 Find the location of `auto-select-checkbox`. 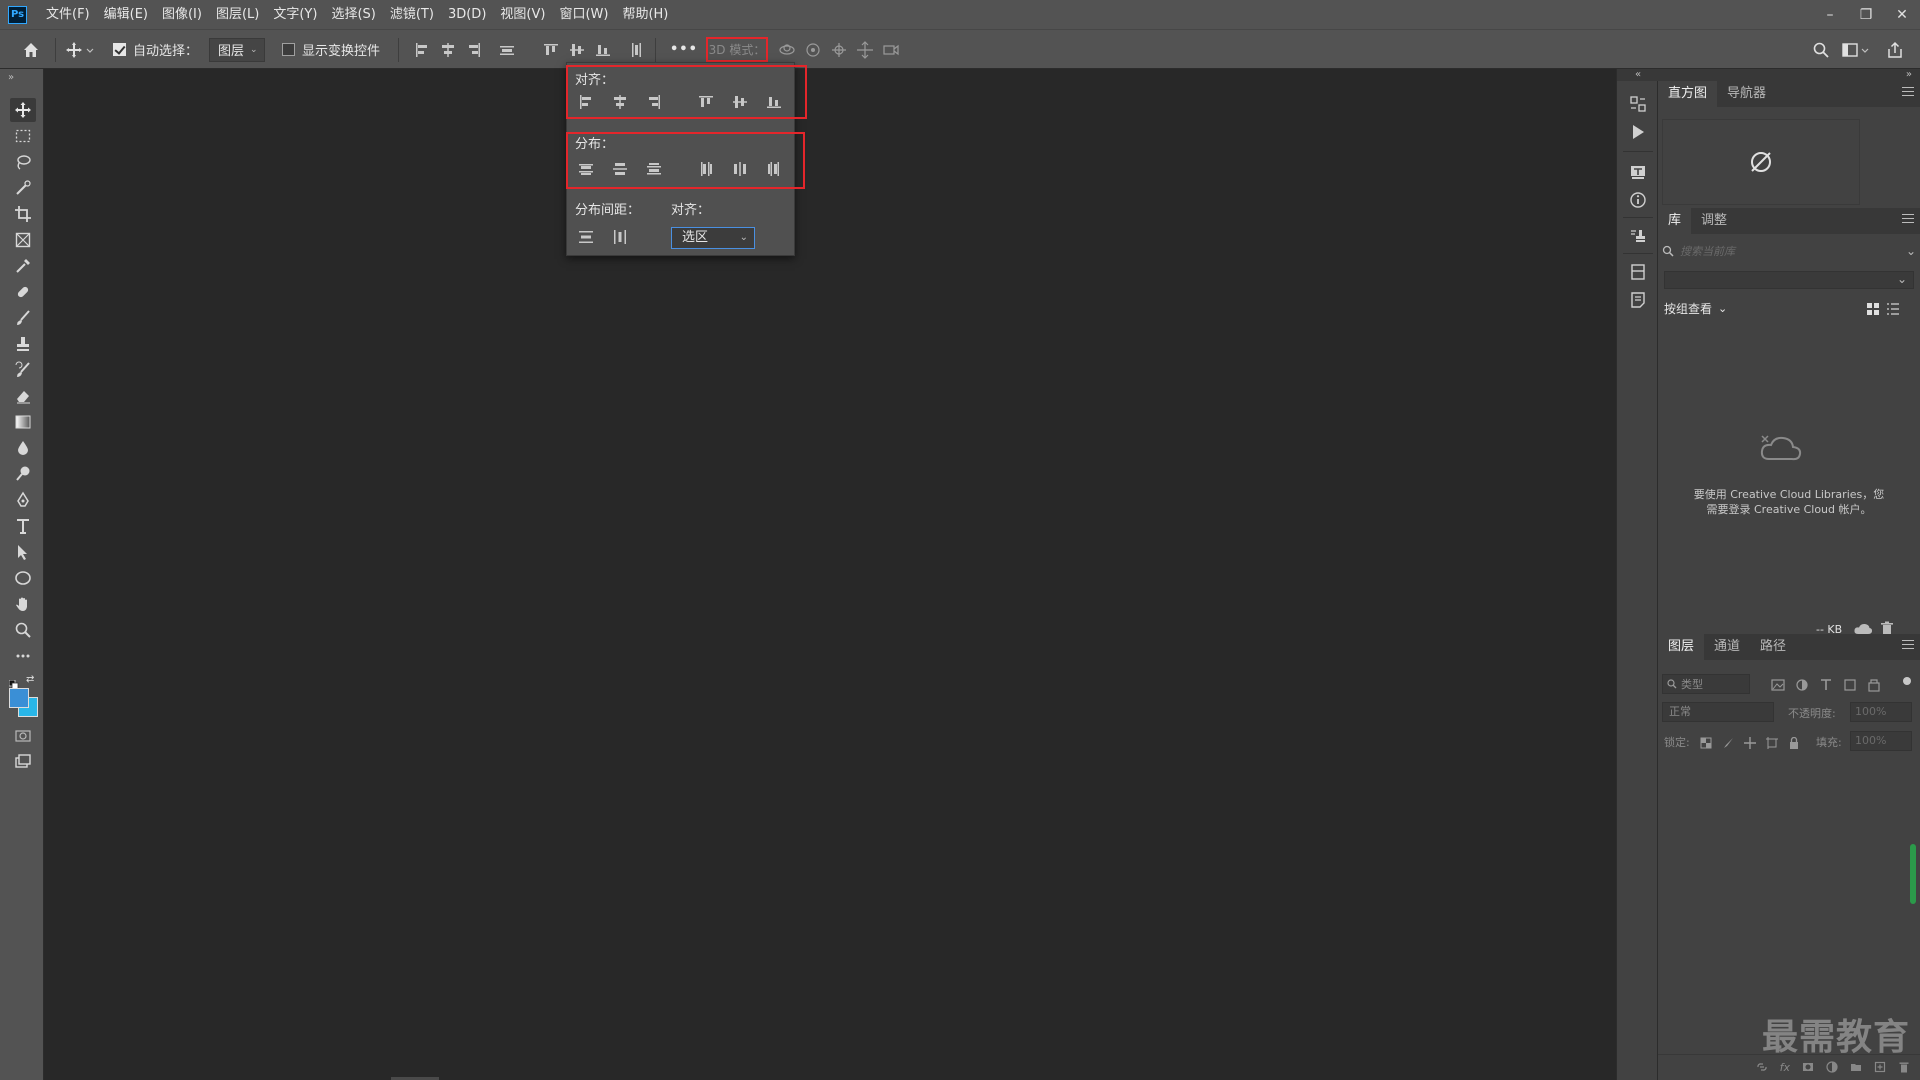

auto-select-checkbox is located at coordinates (119, 49).